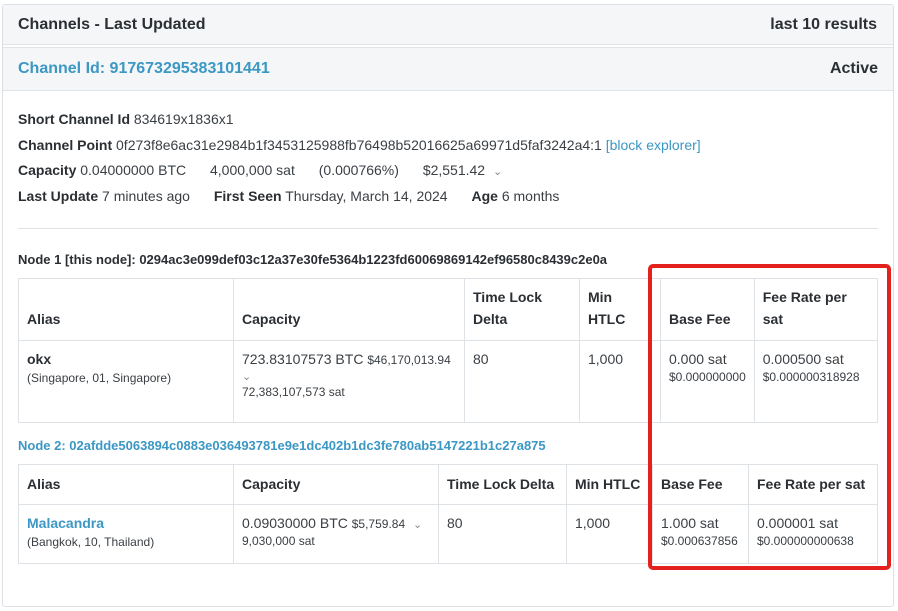 This screenshot has width=898, height=611. I want to click on channel-point-label: Channel Point, so click(65, 144).